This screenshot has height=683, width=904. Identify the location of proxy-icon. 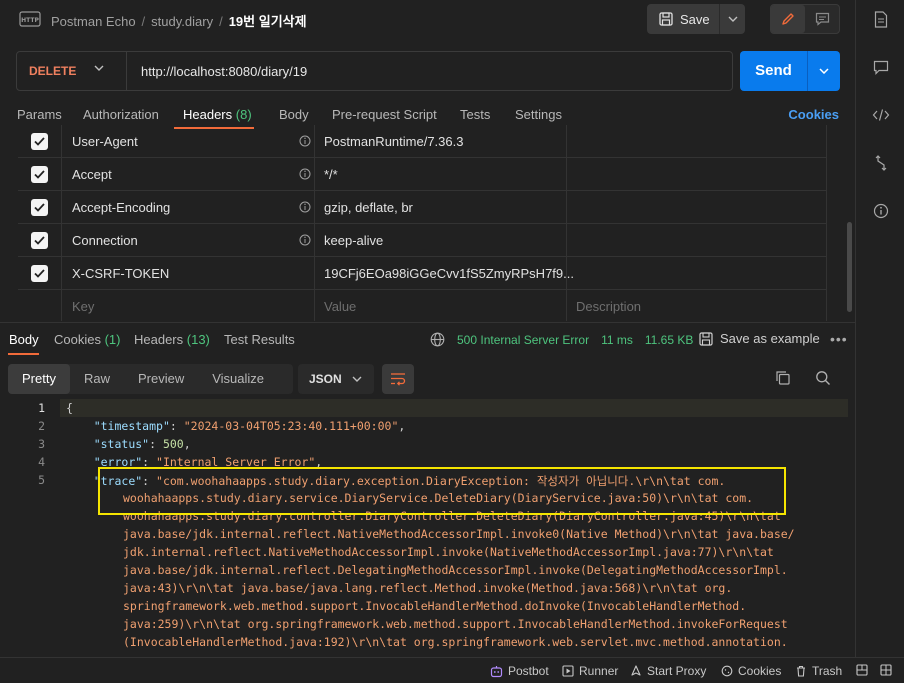
(636, 670).